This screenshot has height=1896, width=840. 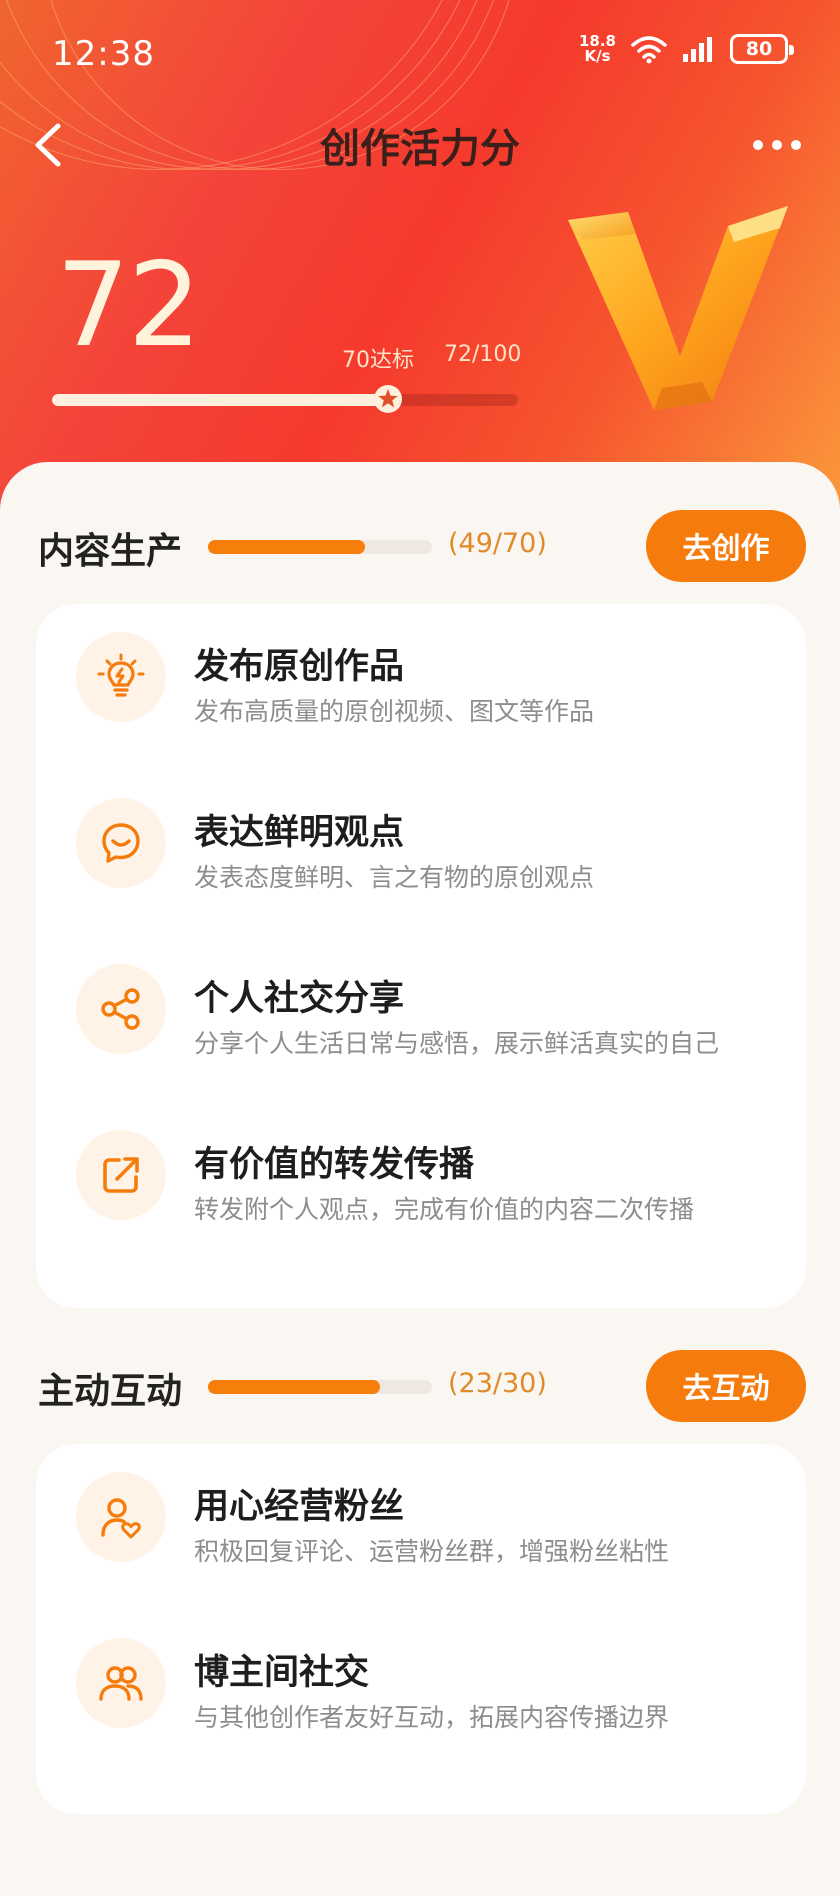 I want to click on section-count: (23/30), so click(x=497, y=1383).